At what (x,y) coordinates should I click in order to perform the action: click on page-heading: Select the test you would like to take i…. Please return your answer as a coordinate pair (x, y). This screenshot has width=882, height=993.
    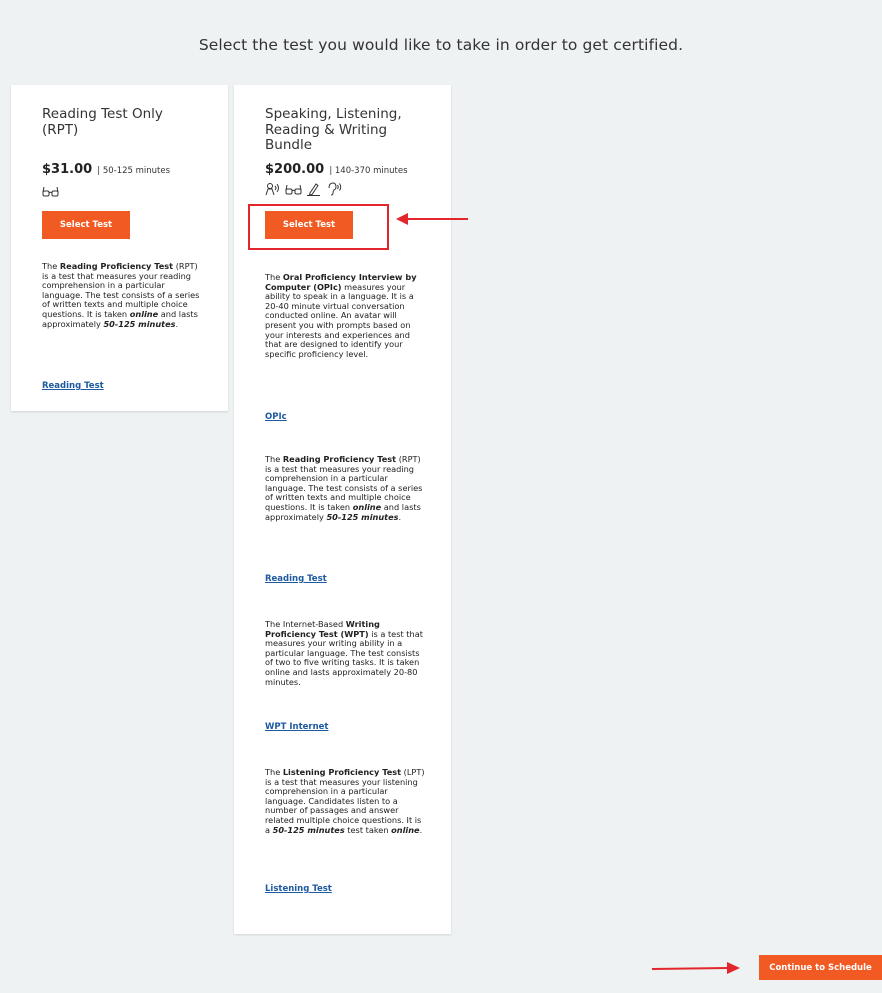
    Looking at the image, I should click on (441, 45).